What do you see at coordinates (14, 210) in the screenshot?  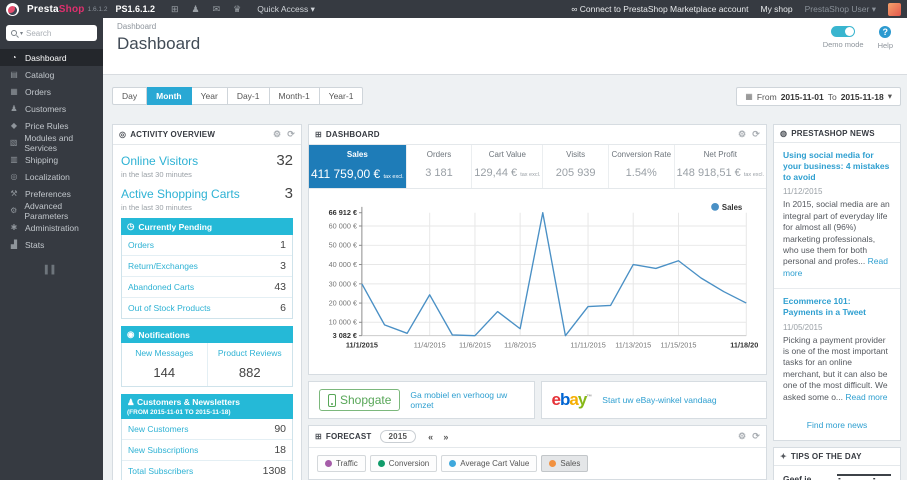 I see `gears-icon: ⚙` at bounding box center [14, 210].